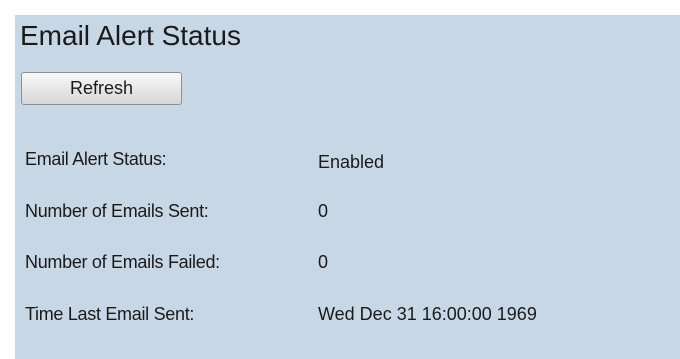  I want to click on emails-failed-label: Number of Emails Failed:, so click(122, 262).